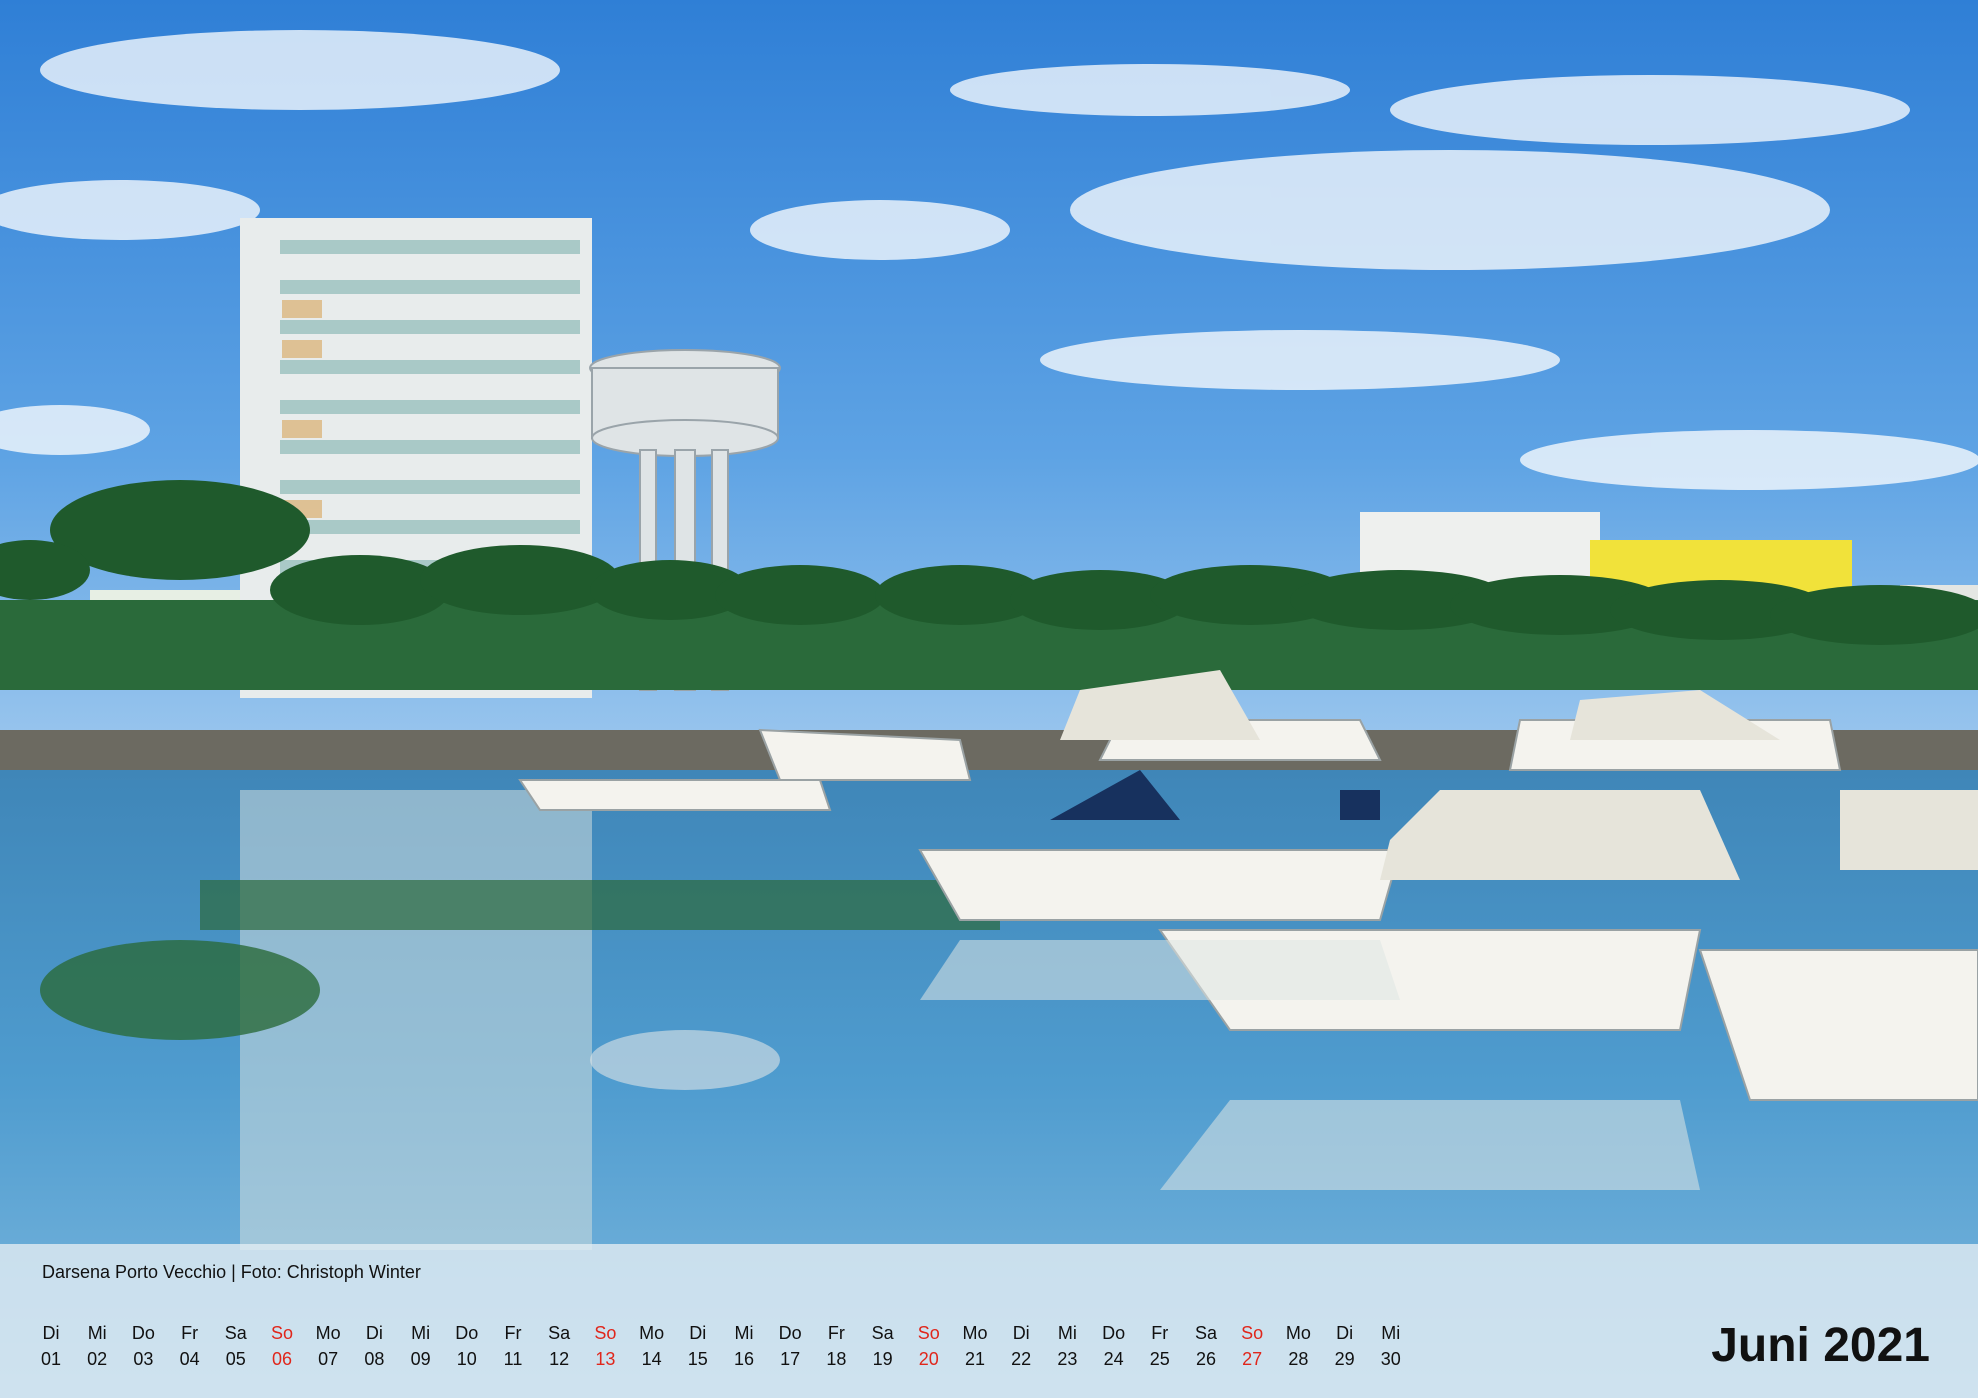  Describe the element at coordinates (605, 1359) in the screenshot. I see `date-number: 13` at that location.